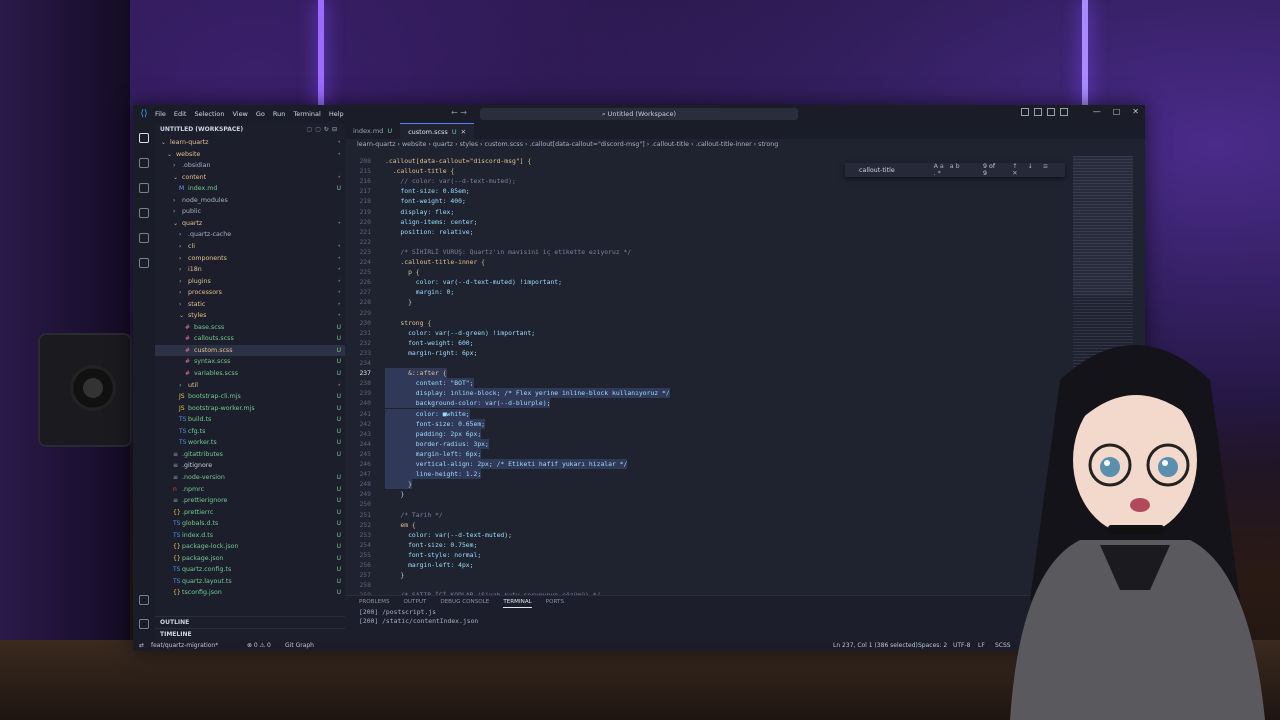  What do you see at coordinates (250, 622) in the screenshot?
I see `outline-section: OUTLINE` at bounding box center [250, 622].